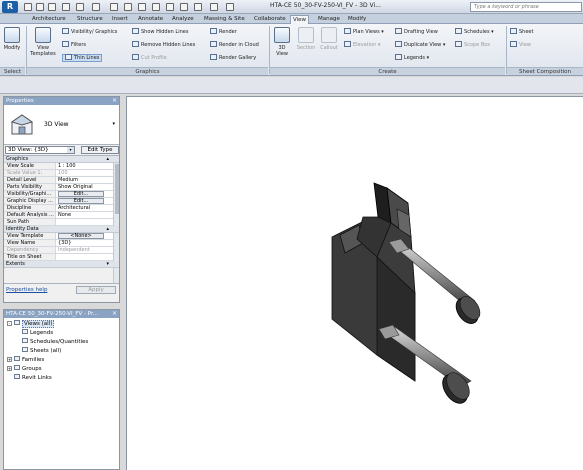 The image size is (583, 470). Describe the element at coordinates (233, 58) in the screenshot. I see `render-gallery-button: Render Gallery` at that location.